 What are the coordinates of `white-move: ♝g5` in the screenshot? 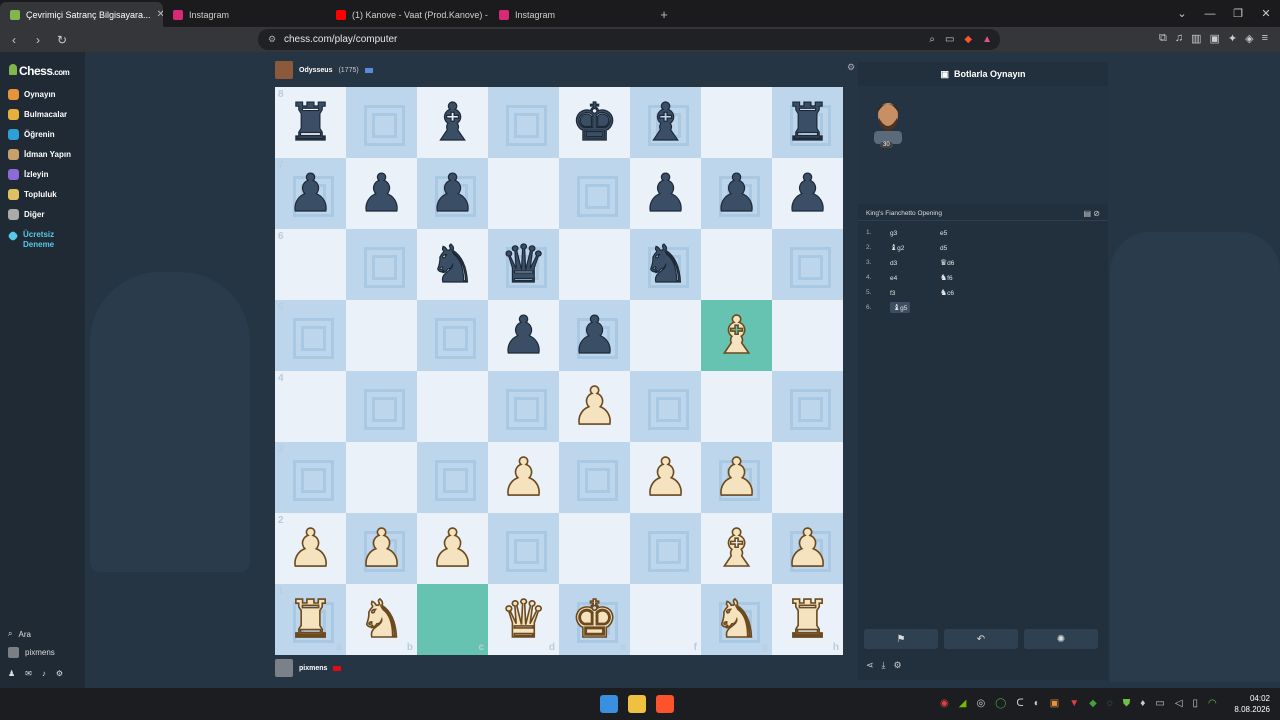 It's located at (900, 307).